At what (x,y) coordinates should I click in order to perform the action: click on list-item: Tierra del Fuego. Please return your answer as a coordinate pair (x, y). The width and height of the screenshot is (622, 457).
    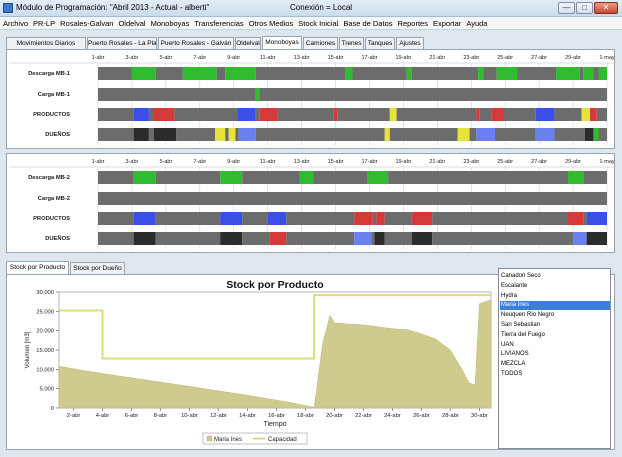
    Looking at the image, I should click on (555, 335).